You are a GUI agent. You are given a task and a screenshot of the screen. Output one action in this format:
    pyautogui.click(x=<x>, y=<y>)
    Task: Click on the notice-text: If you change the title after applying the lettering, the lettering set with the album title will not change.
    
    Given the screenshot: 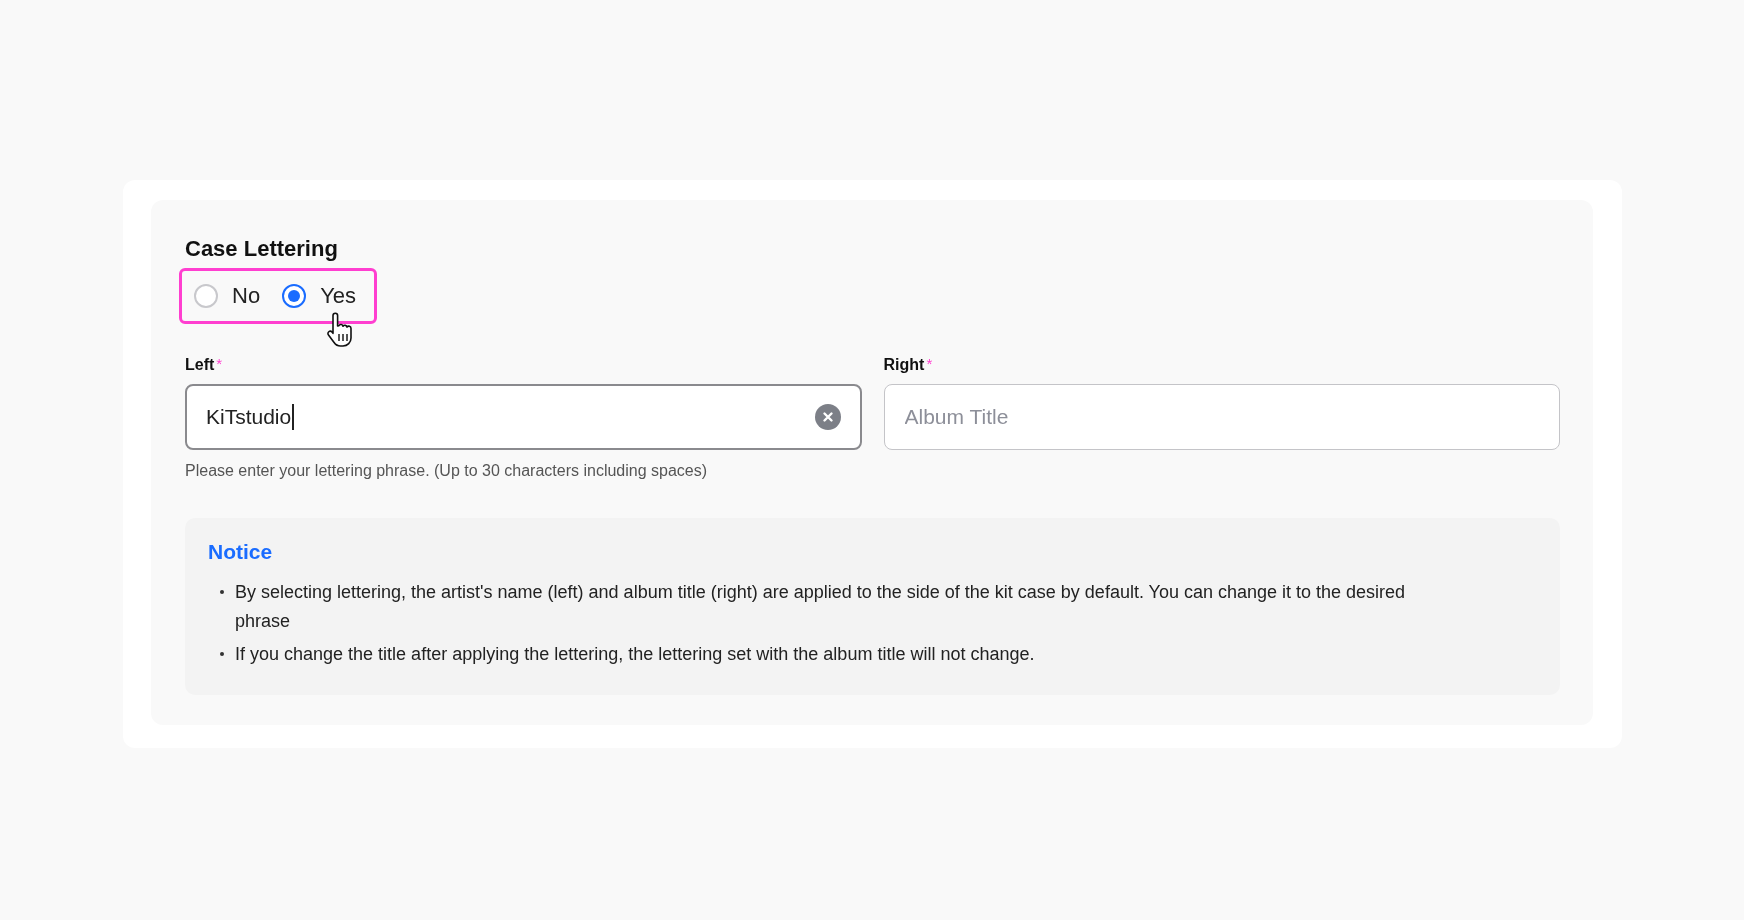 What is the action you would take?
    pyautogui.click(x=635, y=654)
    